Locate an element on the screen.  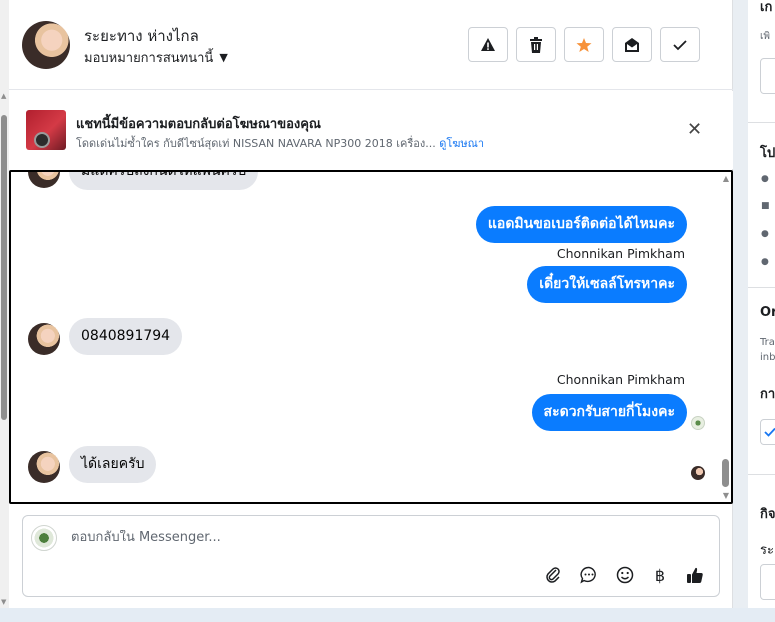
briefcase-icon: ■ is located at coordinates (765, 206).